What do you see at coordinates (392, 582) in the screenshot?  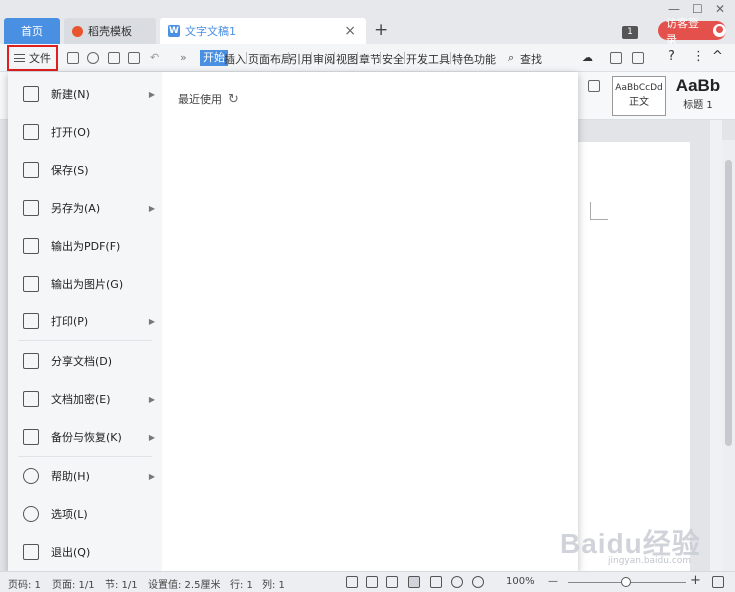 I see `write-mode-icon` at bounding box center [392, 582].